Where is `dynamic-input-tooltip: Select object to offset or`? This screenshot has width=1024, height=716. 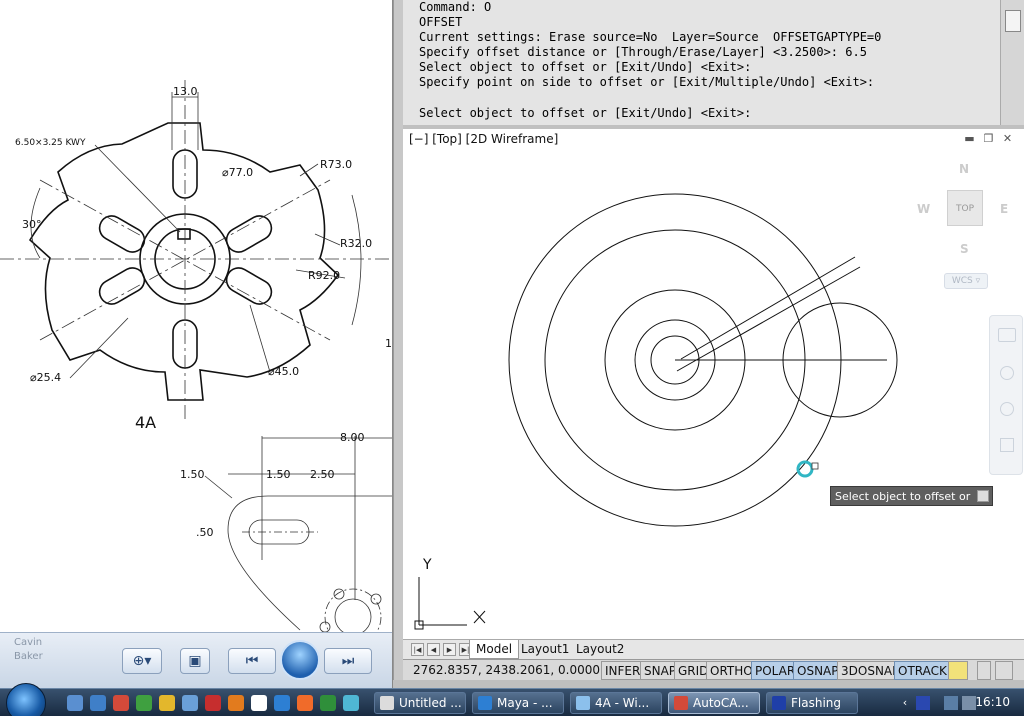
dynamic-input-tooltip: Select object to offset or is located at coordinates (911, 496).